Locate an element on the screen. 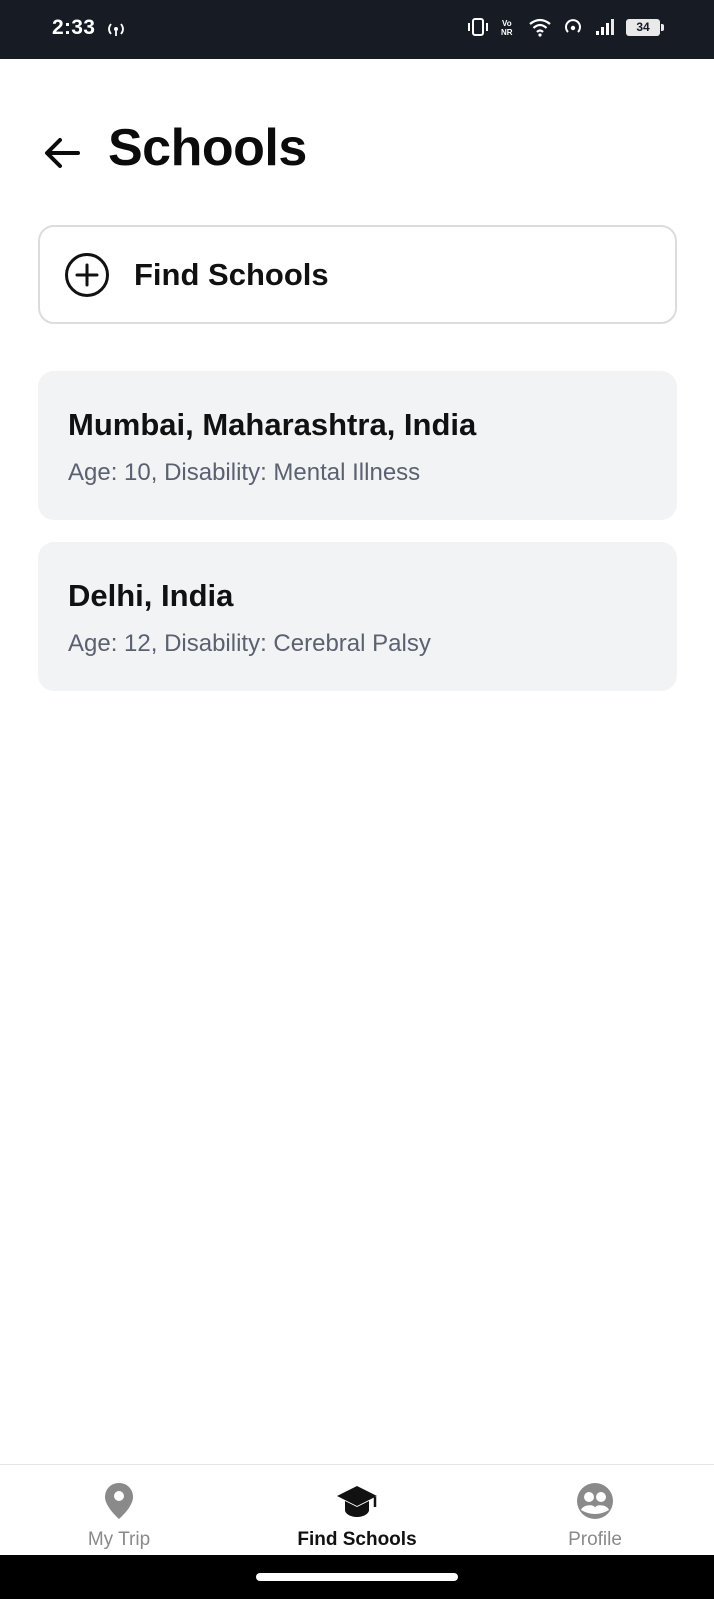  map-pin-icon is located at coordinates (119, 1501).